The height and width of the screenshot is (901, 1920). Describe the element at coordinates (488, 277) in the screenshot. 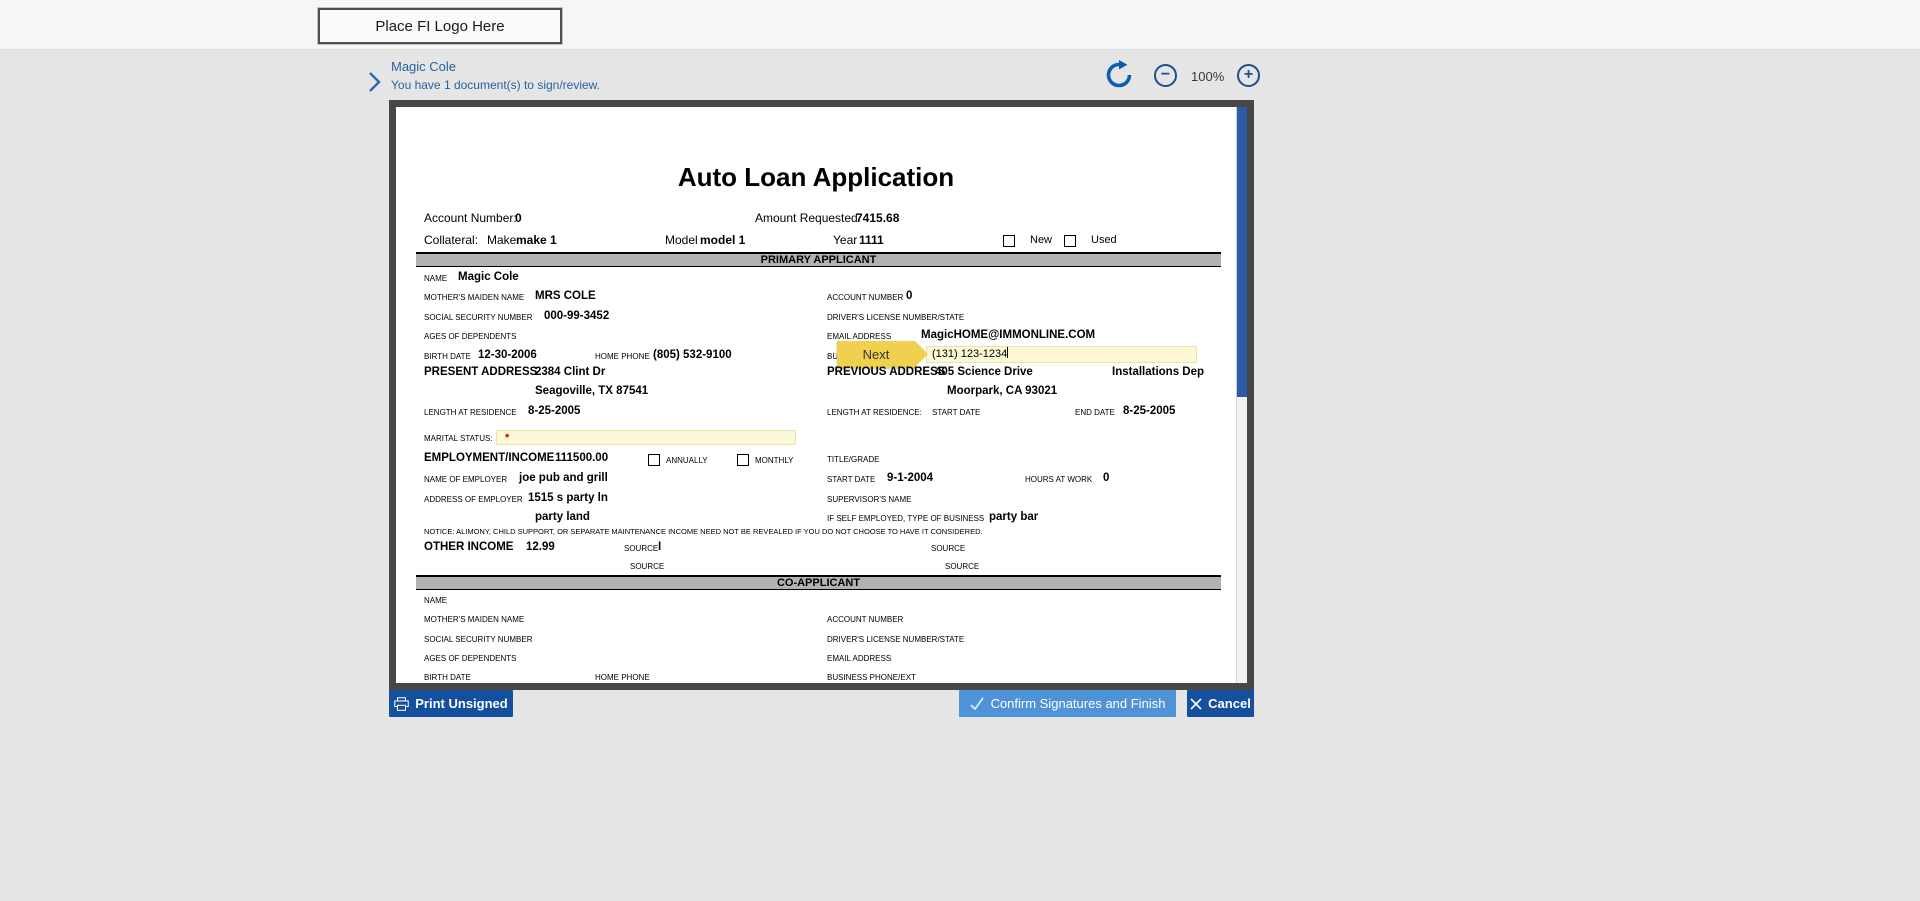

I see `name-value: Magic Cole` at that location.